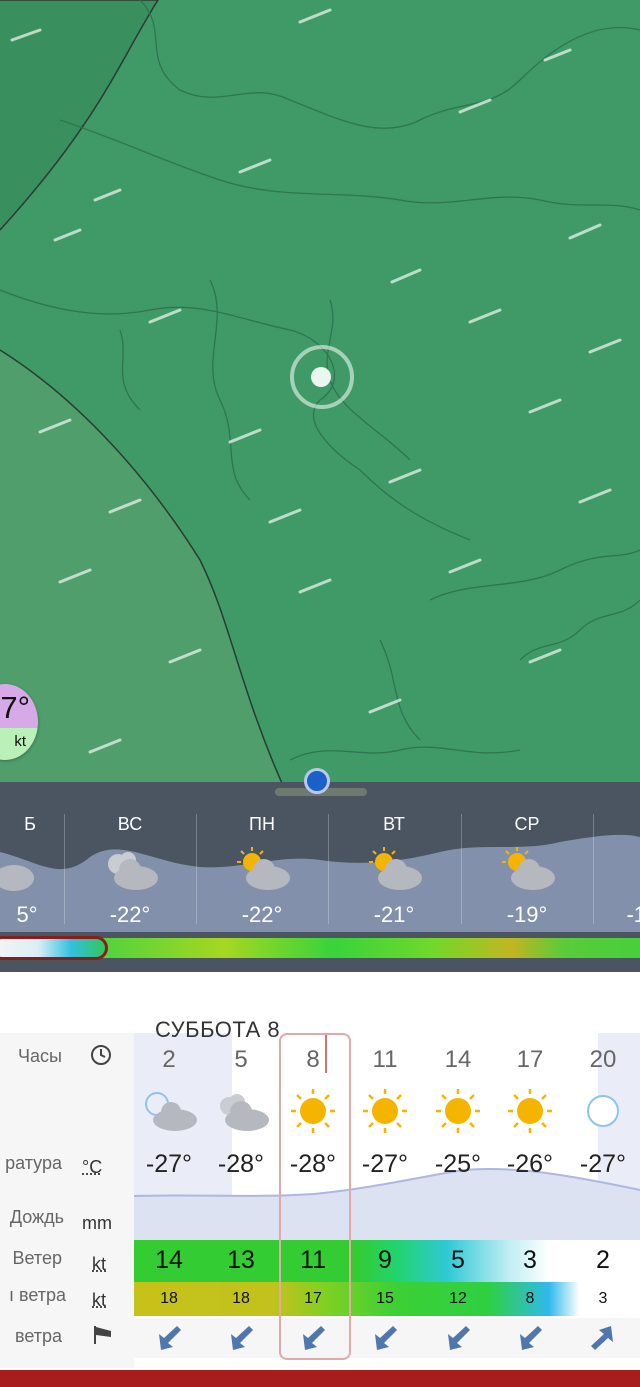  I want to click on forecast-day: ПН -22°, so click(262, 872).